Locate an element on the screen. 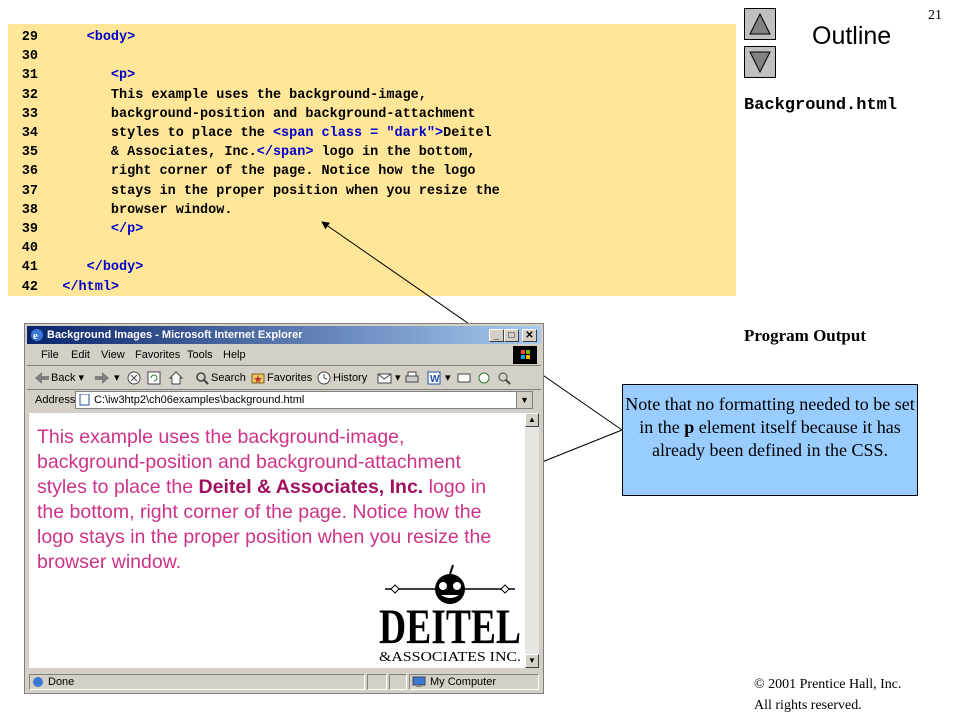 Image resolution: width=960 pixels, height=720 pixels. home-icon is located at coordinates (176, 378).